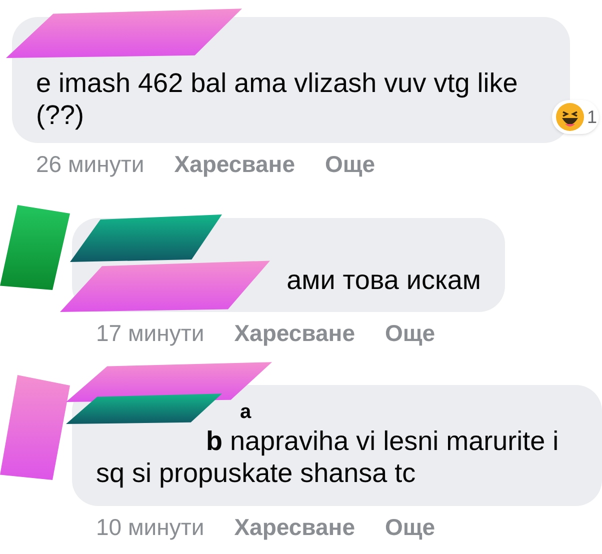 This screenshot has width=602, height=554. I want to click on author-name: a, so click(246, 412).